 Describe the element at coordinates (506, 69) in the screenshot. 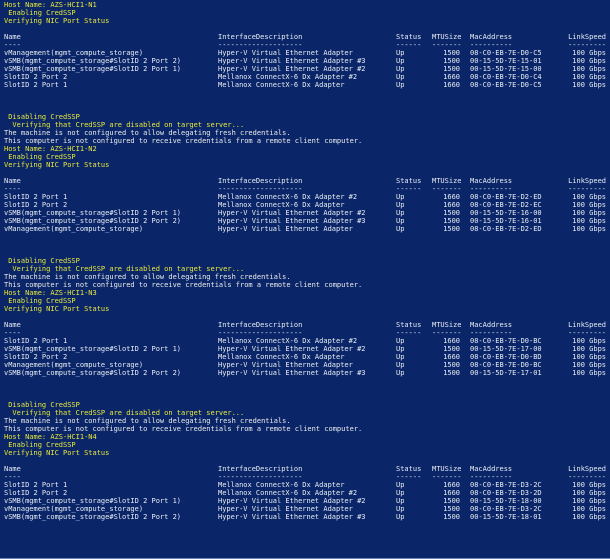

I see `cell-mac-address: 00-15-5D-7E-15-00` at that location.